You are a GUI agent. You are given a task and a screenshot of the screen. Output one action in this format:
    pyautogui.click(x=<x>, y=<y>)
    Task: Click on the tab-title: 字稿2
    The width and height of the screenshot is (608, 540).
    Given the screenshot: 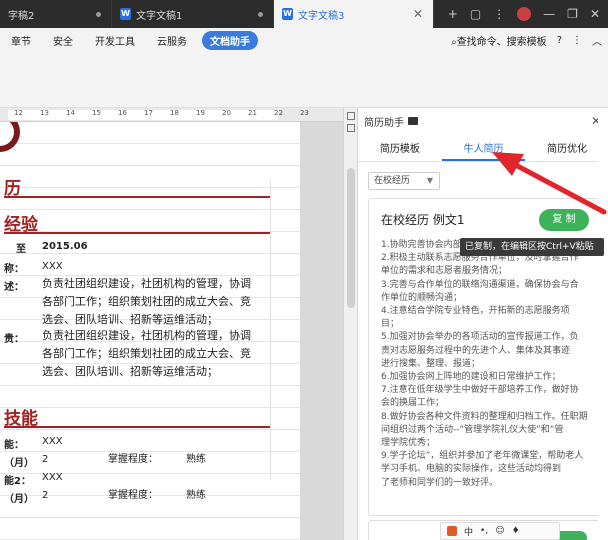 What is the action you would take?
    pyautogui.click(x=21, y=16)
    